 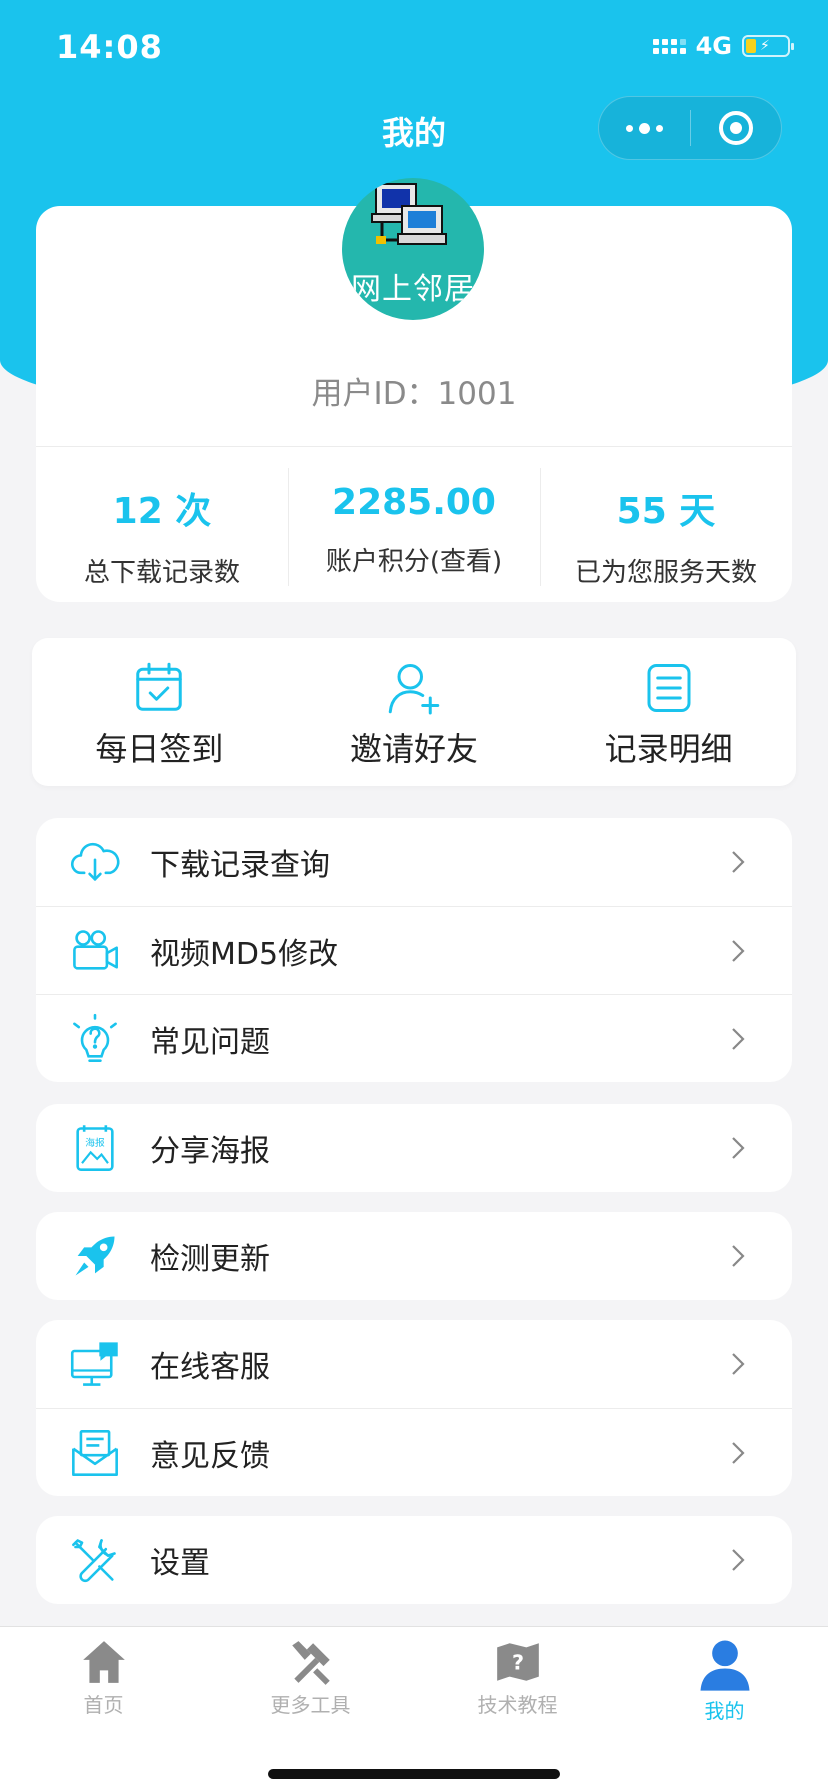 I want to click on more-dots-icon, so click(x=644, y=128).